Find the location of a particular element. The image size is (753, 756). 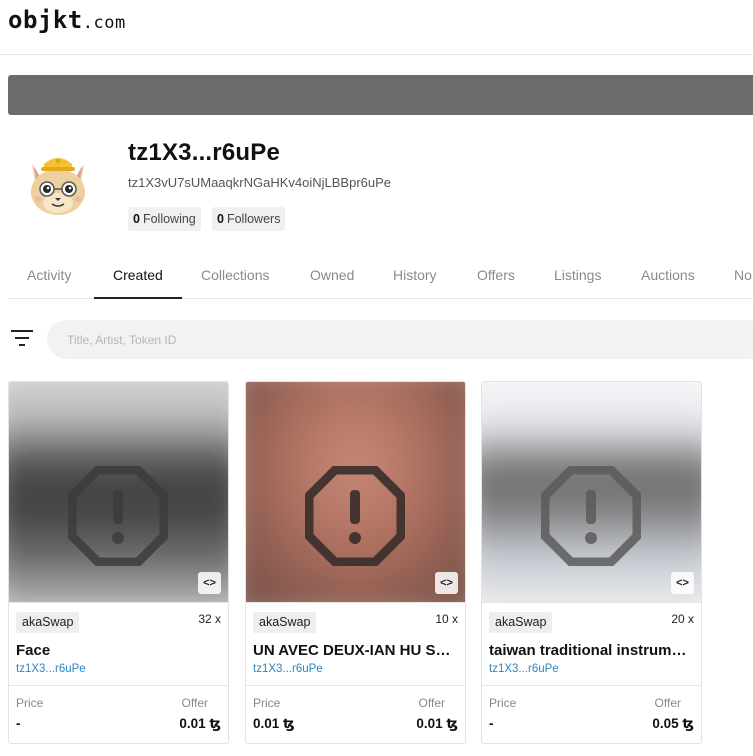

token-title: UN AVEC DEUX-IAN HU SAYS PA is located at coordinates (355, 650).